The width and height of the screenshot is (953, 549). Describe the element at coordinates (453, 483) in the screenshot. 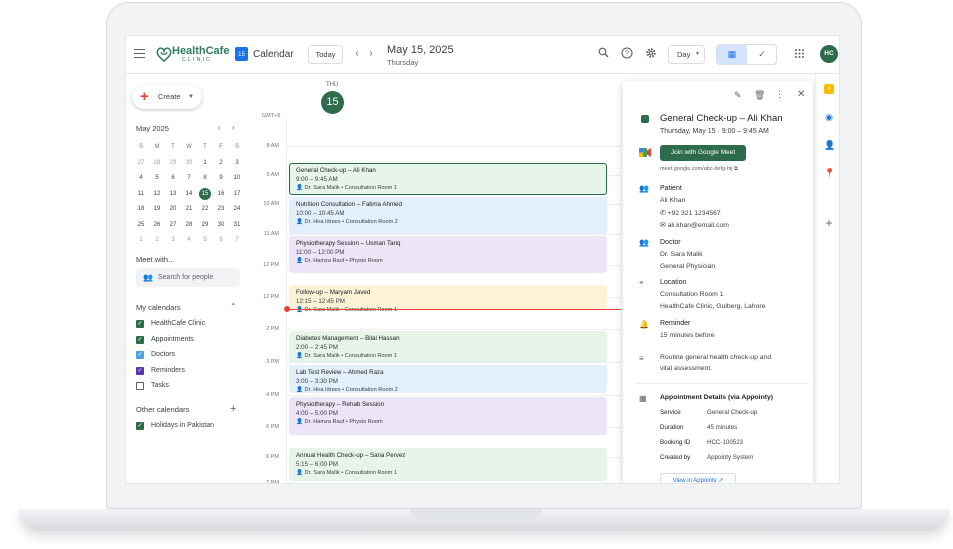

I see `hour-line` at that location.